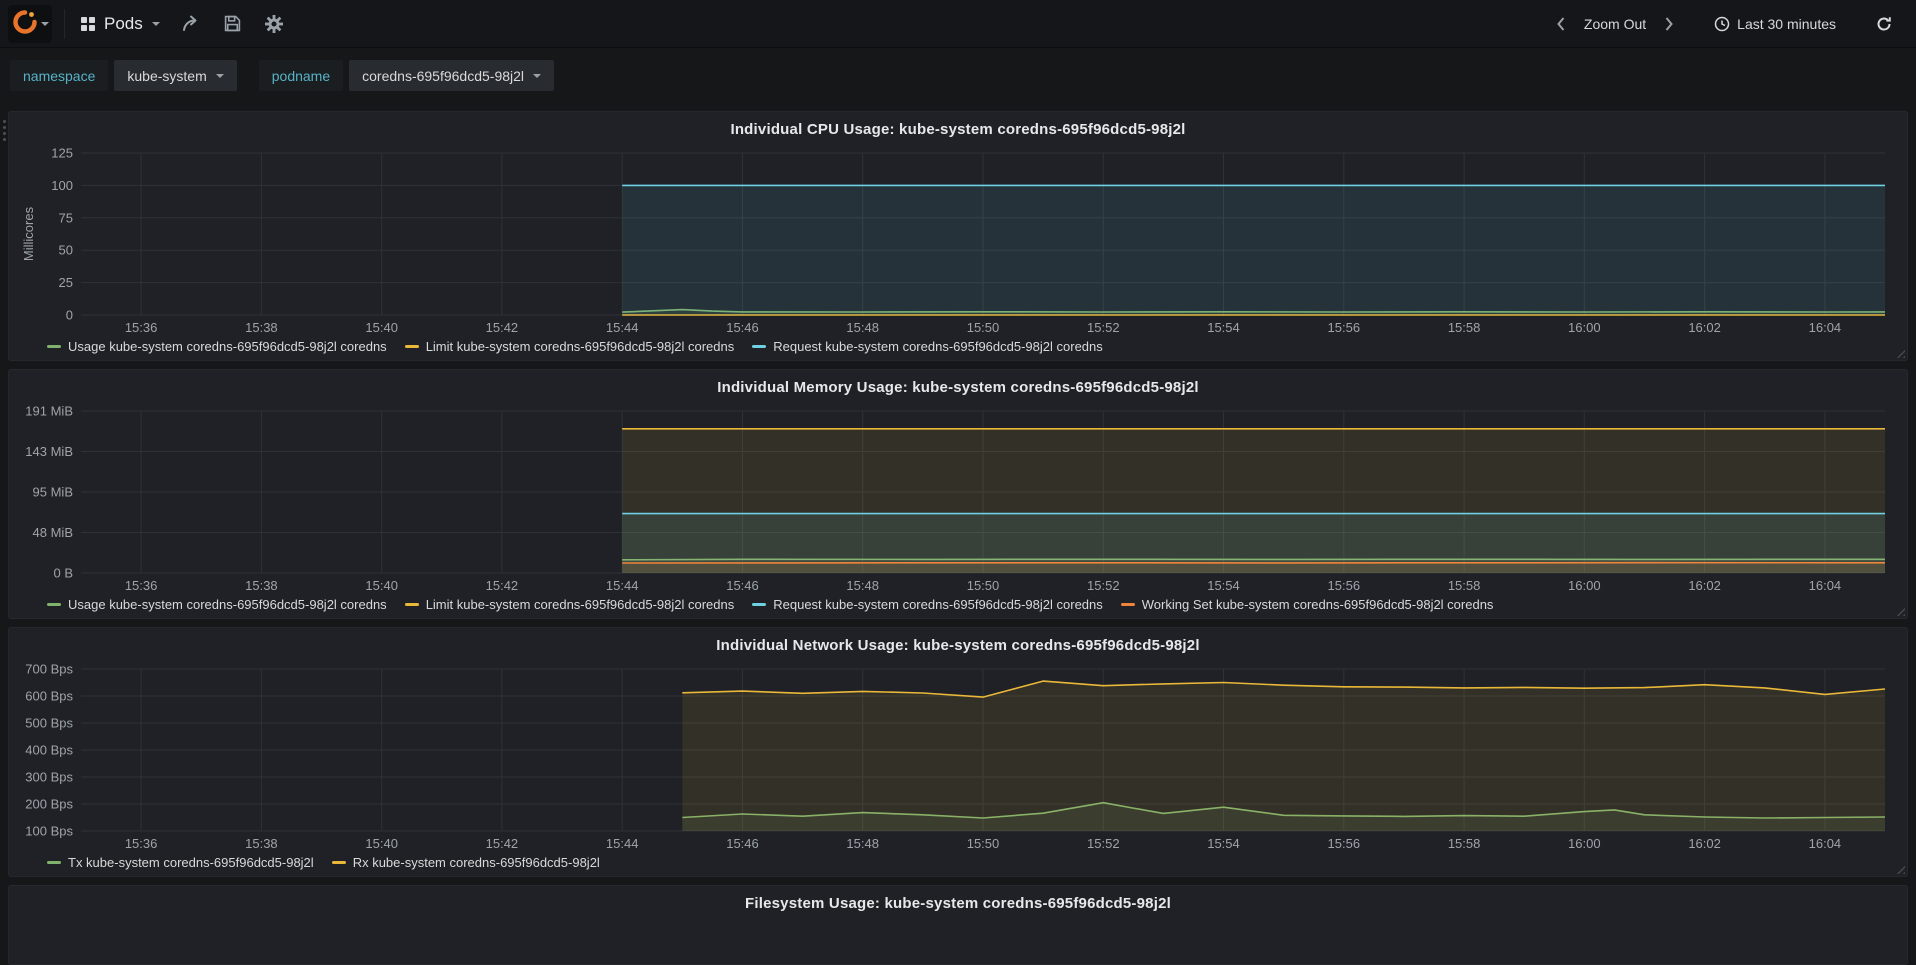 The image size is (1916, 965). What do you see at coordinates (120, 24) in the screenshot?
I see `dashboard-title-button: Pods` at bounding box center [120, 24].